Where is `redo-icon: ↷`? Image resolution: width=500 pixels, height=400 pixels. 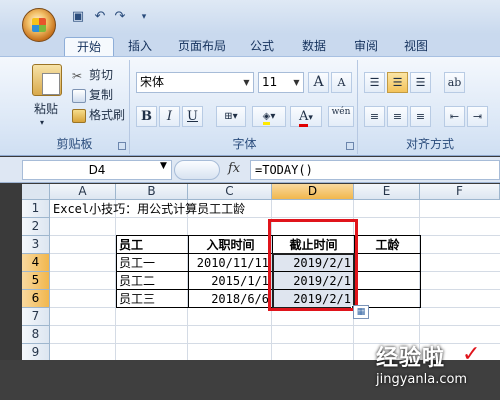
redo-icon: ↷ is located at coordinates (120, 17).